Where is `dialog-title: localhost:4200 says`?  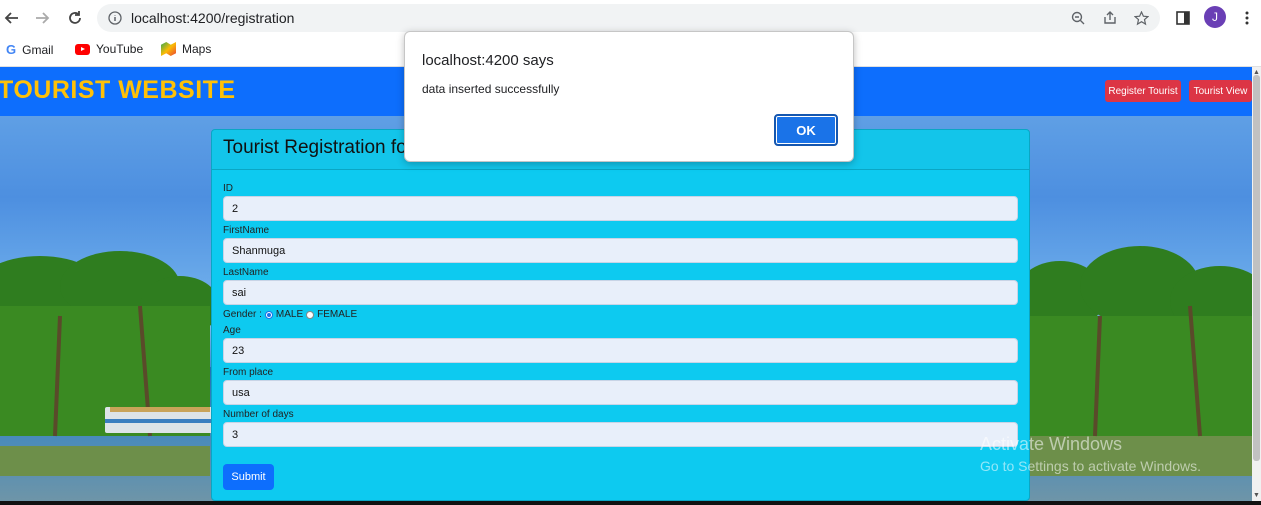
dialog-title: localhost:4200 says is located at coordinates (488, 60).